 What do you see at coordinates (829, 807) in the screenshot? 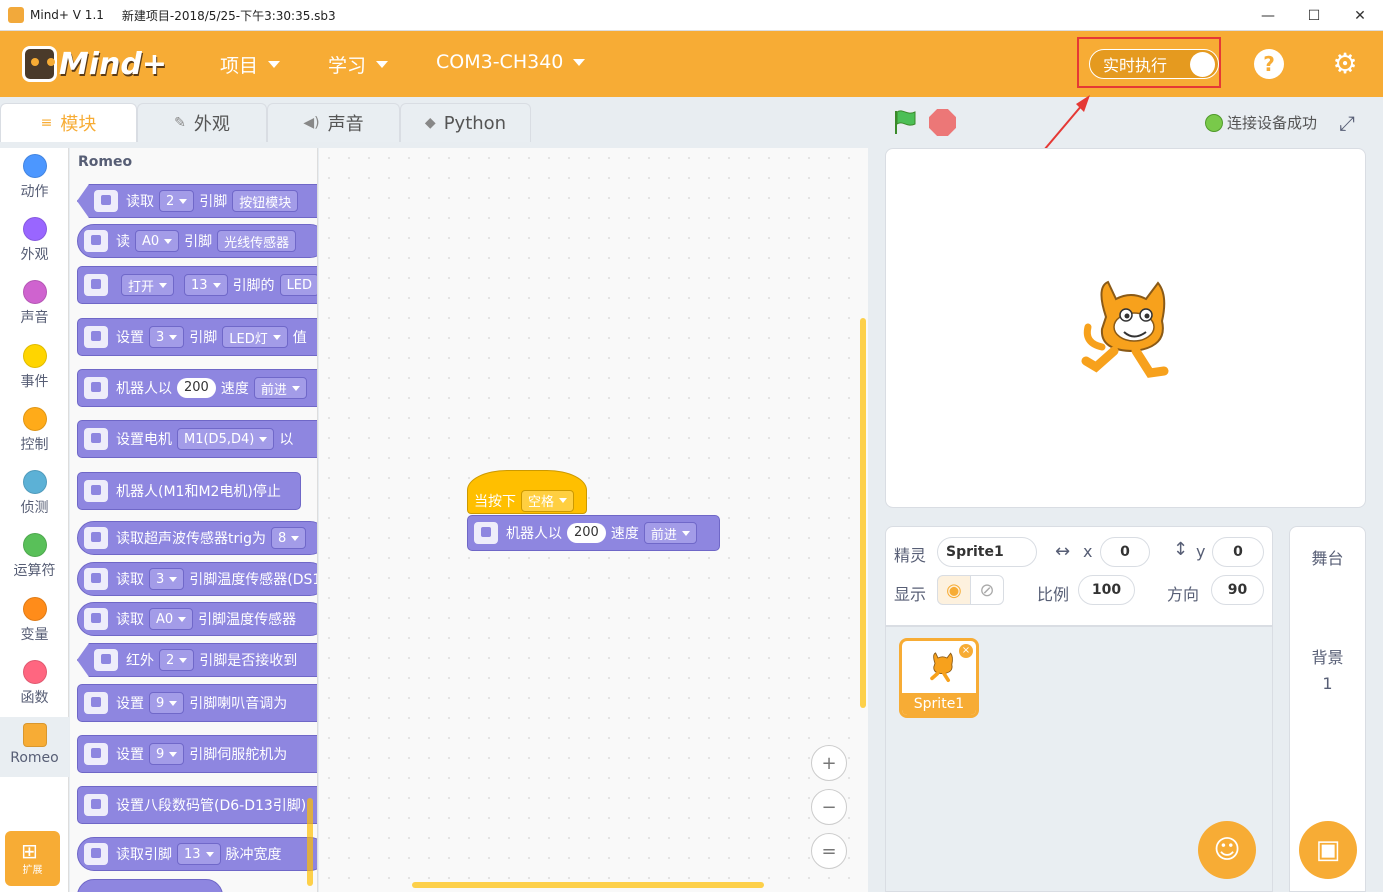
I see `zoom-out-button: −` at bounding box center [829, 807].